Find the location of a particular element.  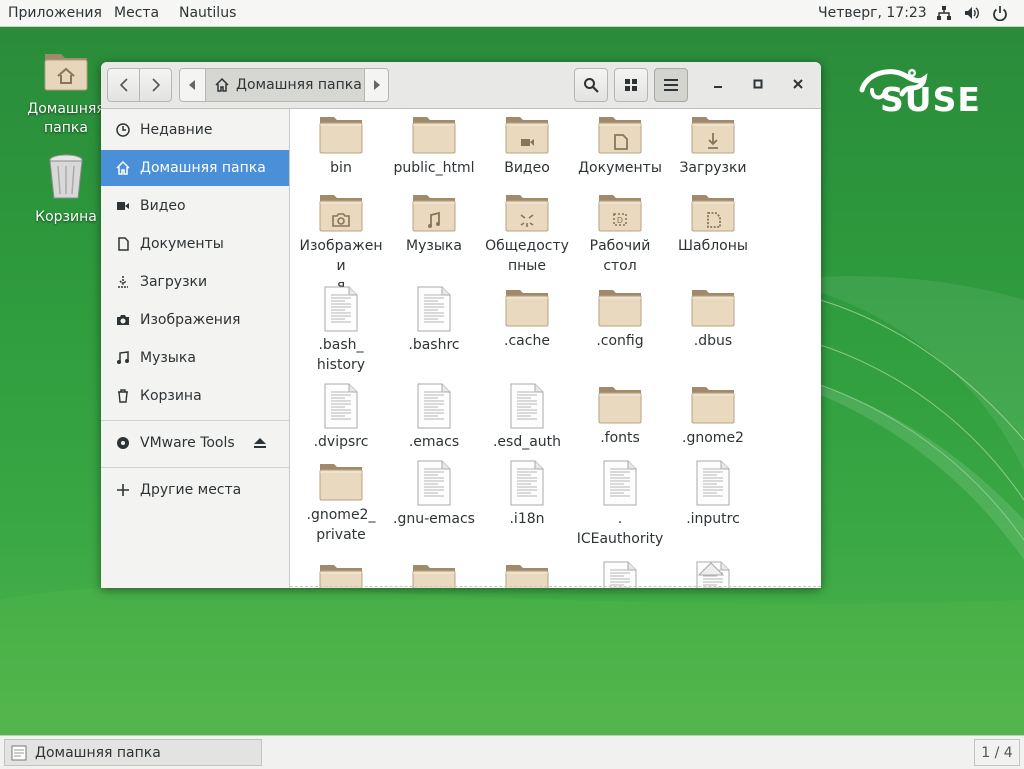

file-item: .dvipsrc is located at coordinates (341, 417).